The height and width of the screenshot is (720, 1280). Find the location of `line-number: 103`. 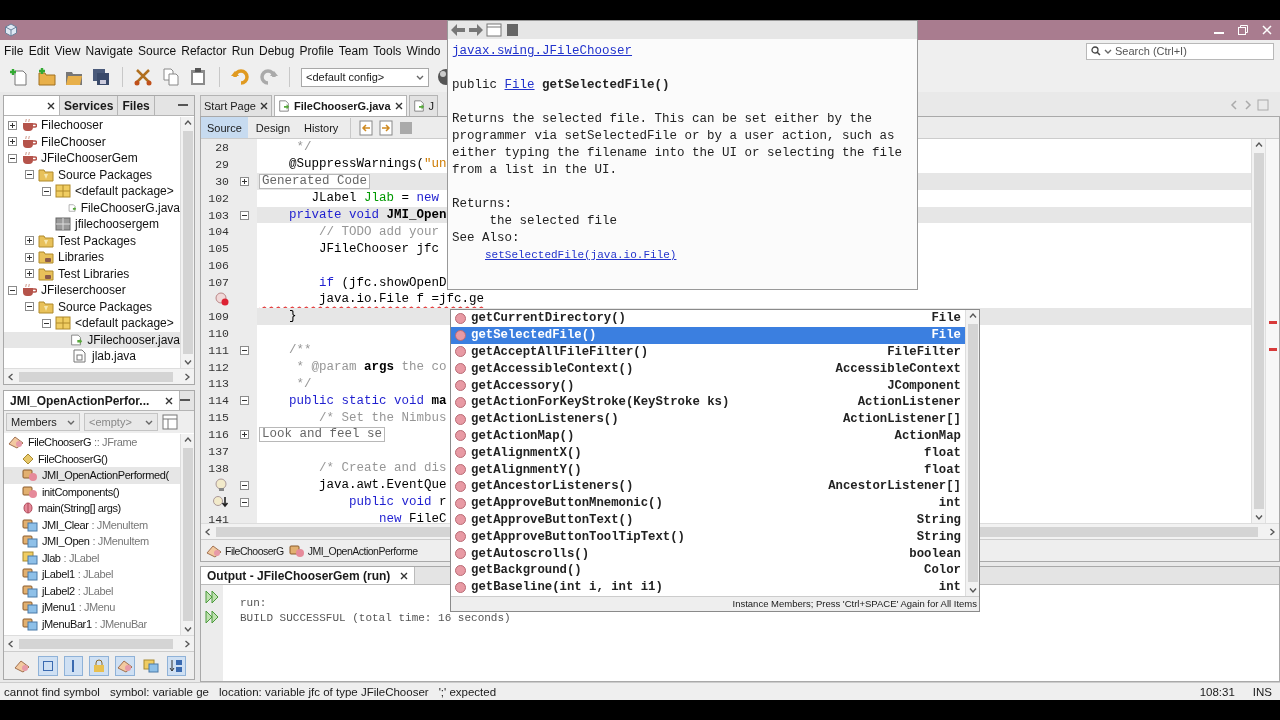

line-number: 103 is located at coordinates (218, 215).